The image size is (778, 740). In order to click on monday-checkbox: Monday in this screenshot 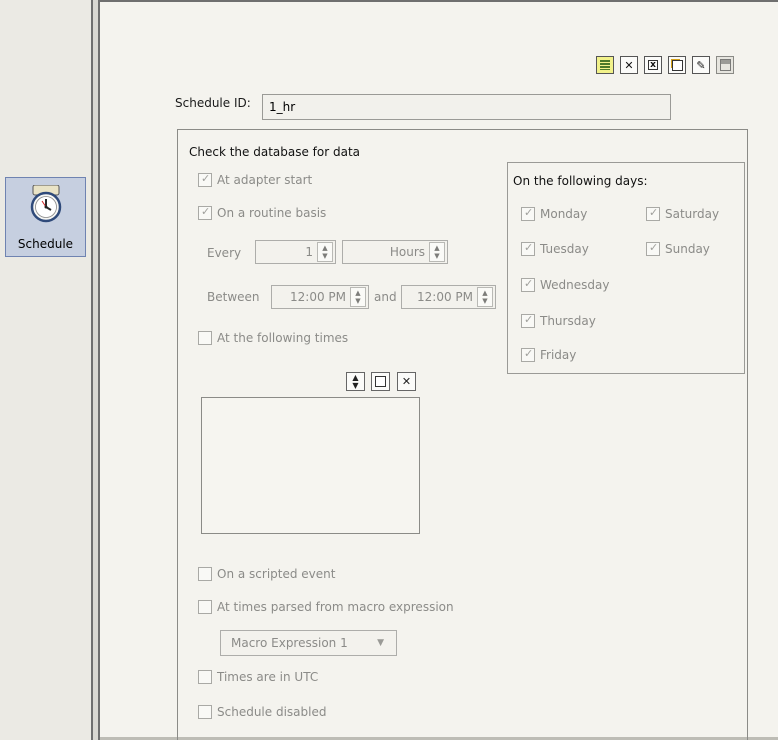, I will do `click(554, 214)`.